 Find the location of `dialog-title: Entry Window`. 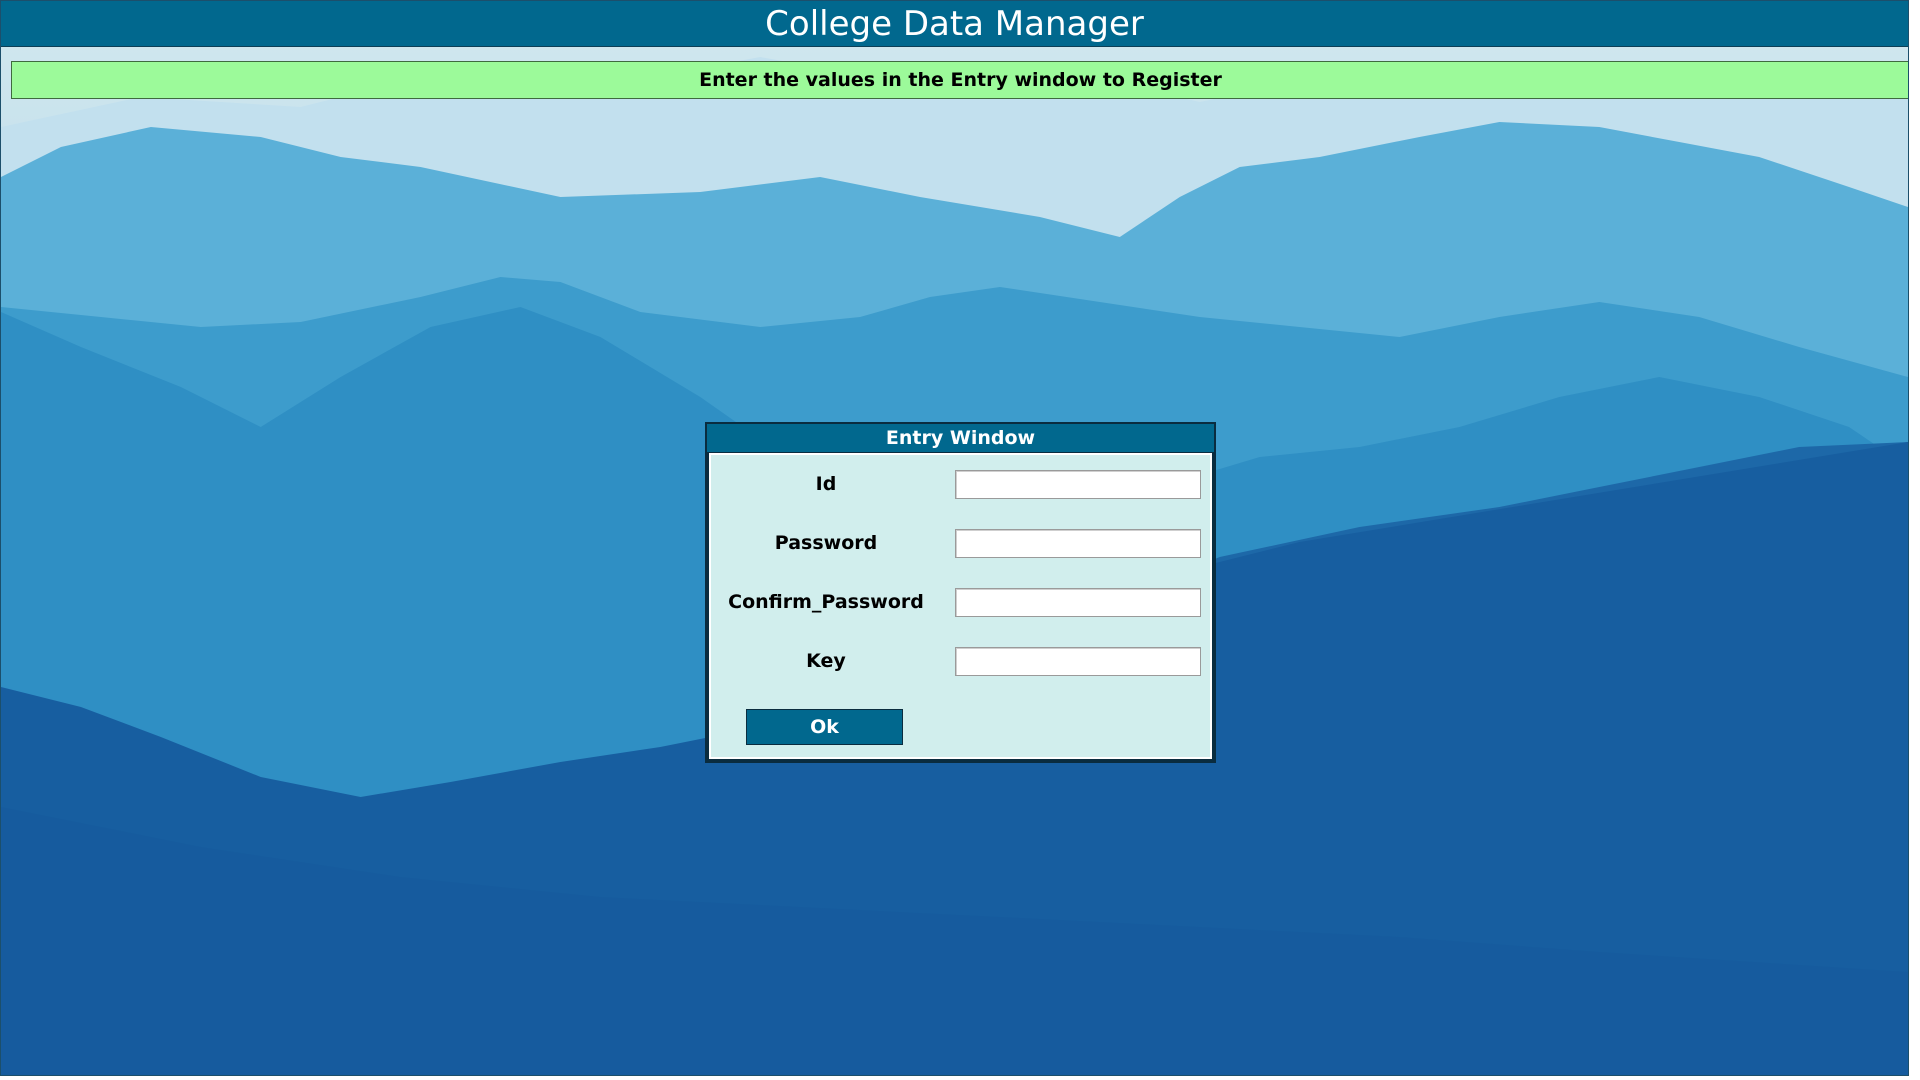

dialog-title: Entry Window is located at coordinates (960, 438).